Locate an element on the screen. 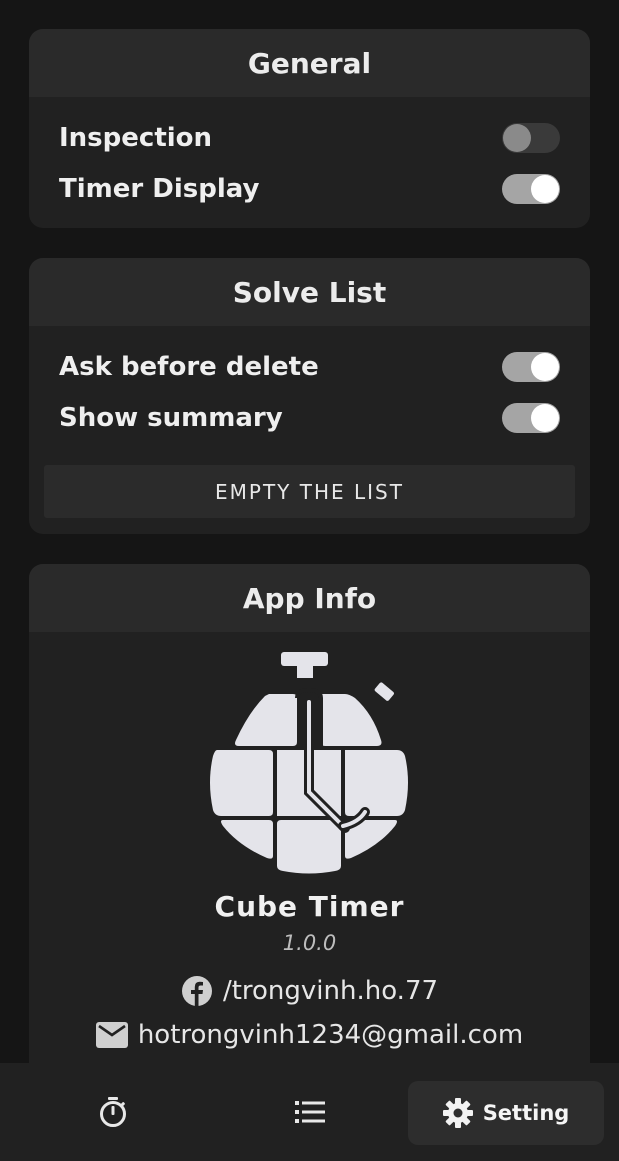  show-summary-toggle is located at coordinates (531, 417).